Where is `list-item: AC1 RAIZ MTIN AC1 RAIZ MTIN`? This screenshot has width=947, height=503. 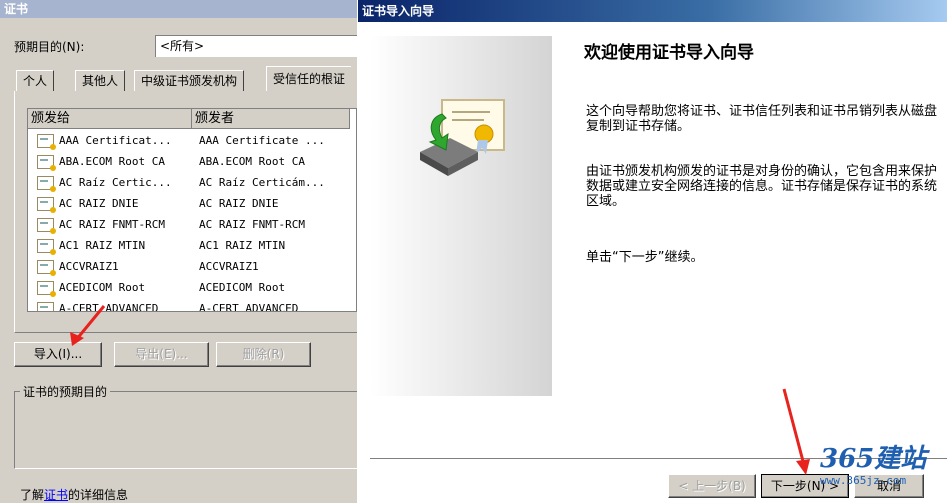
list-item: AC1 RAIZ MTIN AC1 RAIZ MTIN is located at coordinates (192, 245).